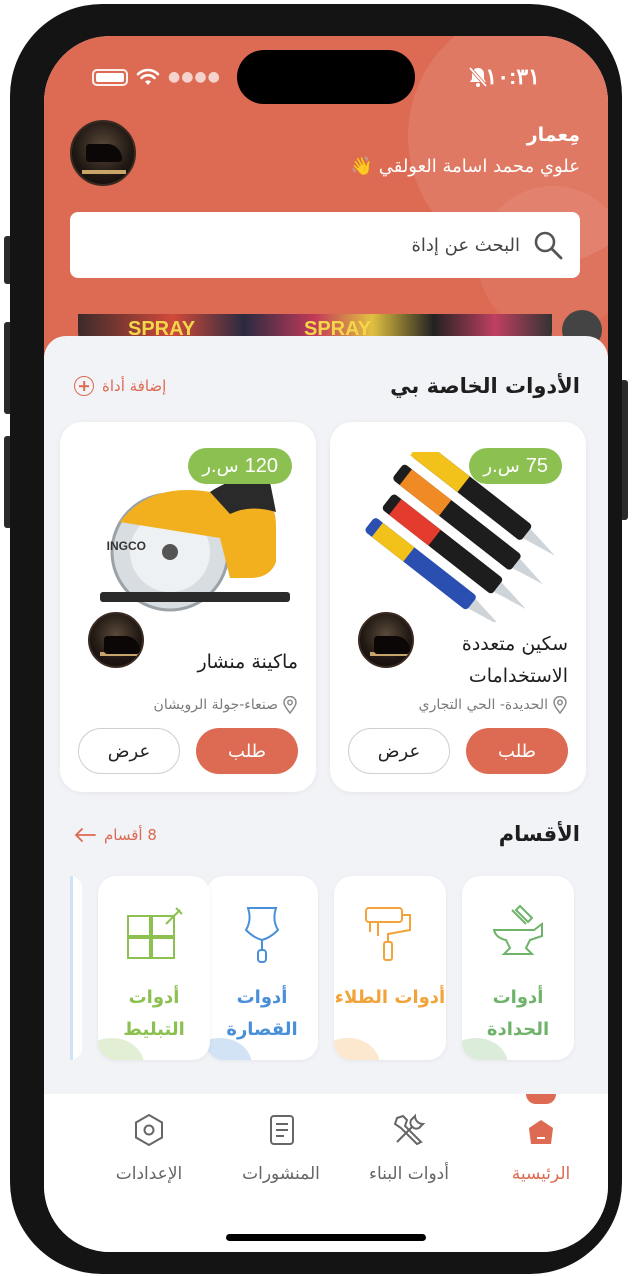  Describe the element at coordinates (126, 546) in the screenshot. I see `svg-text: INGCO` at that location.